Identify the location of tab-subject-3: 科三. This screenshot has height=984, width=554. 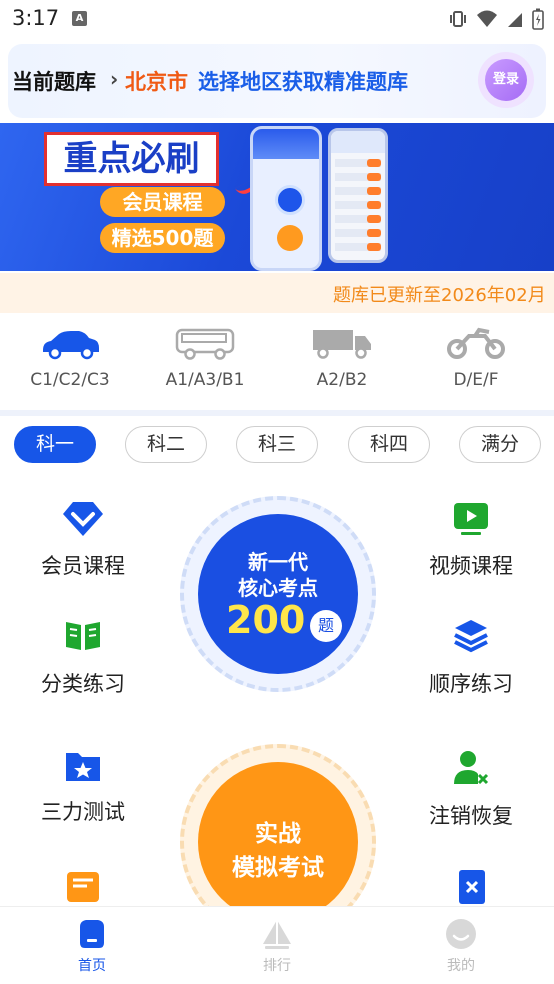
(277, 444).